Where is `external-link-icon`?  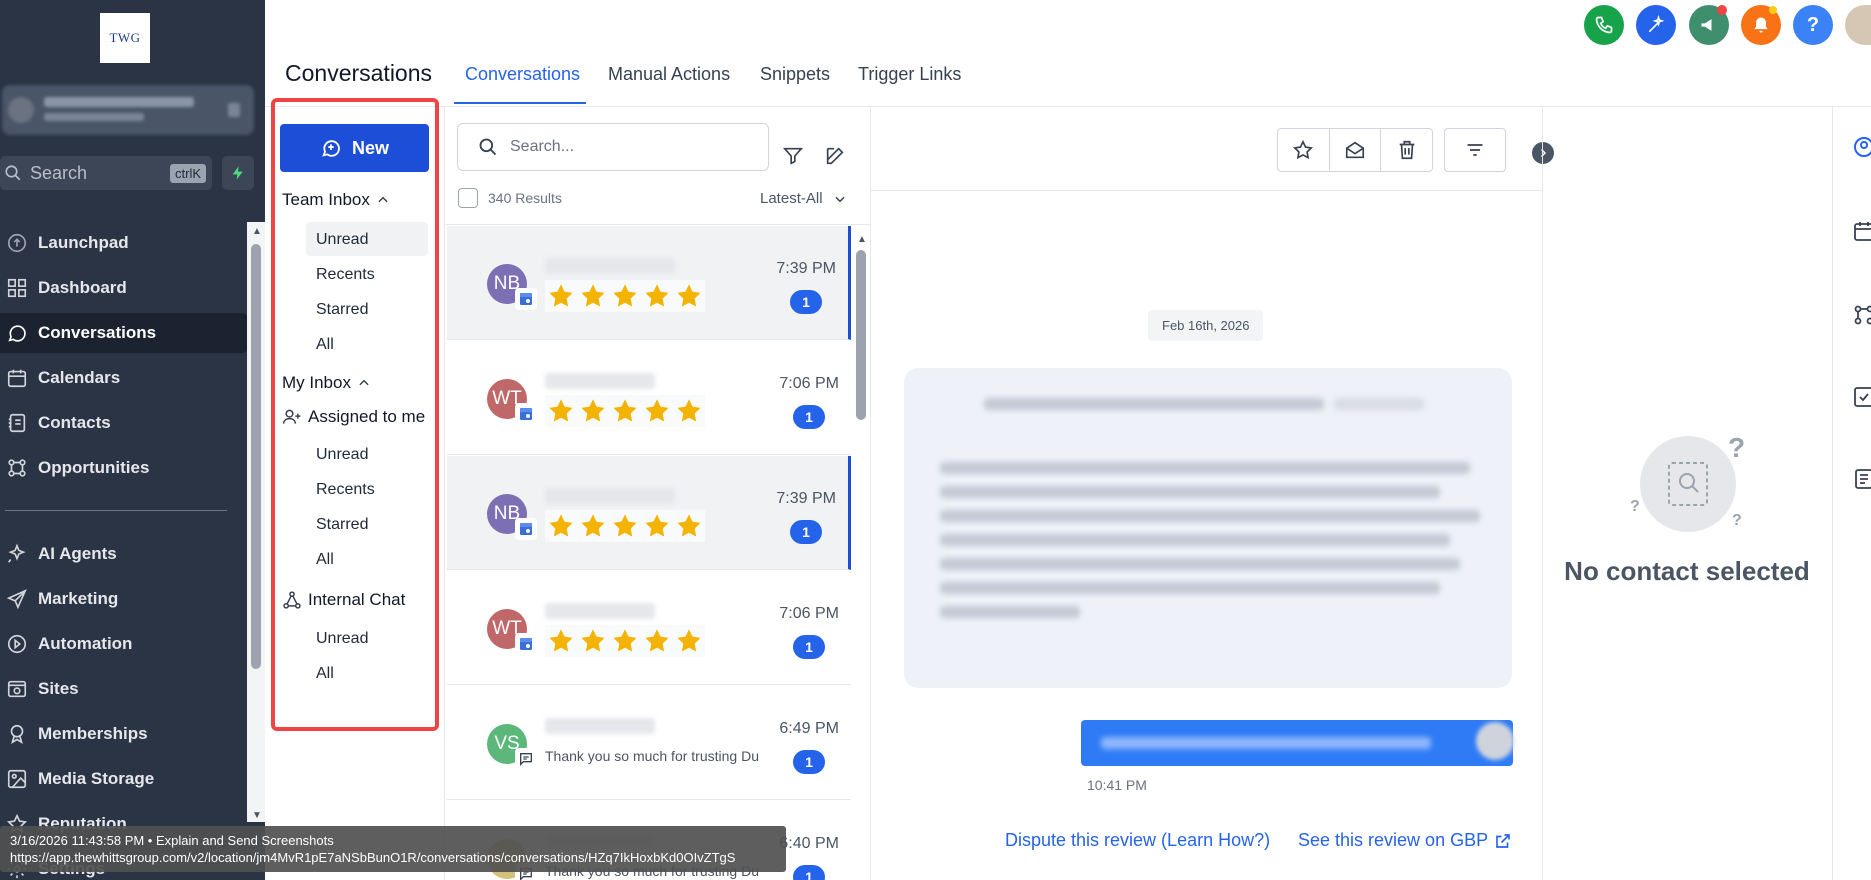
external-link-icon is located at coordinates (1503, 840).